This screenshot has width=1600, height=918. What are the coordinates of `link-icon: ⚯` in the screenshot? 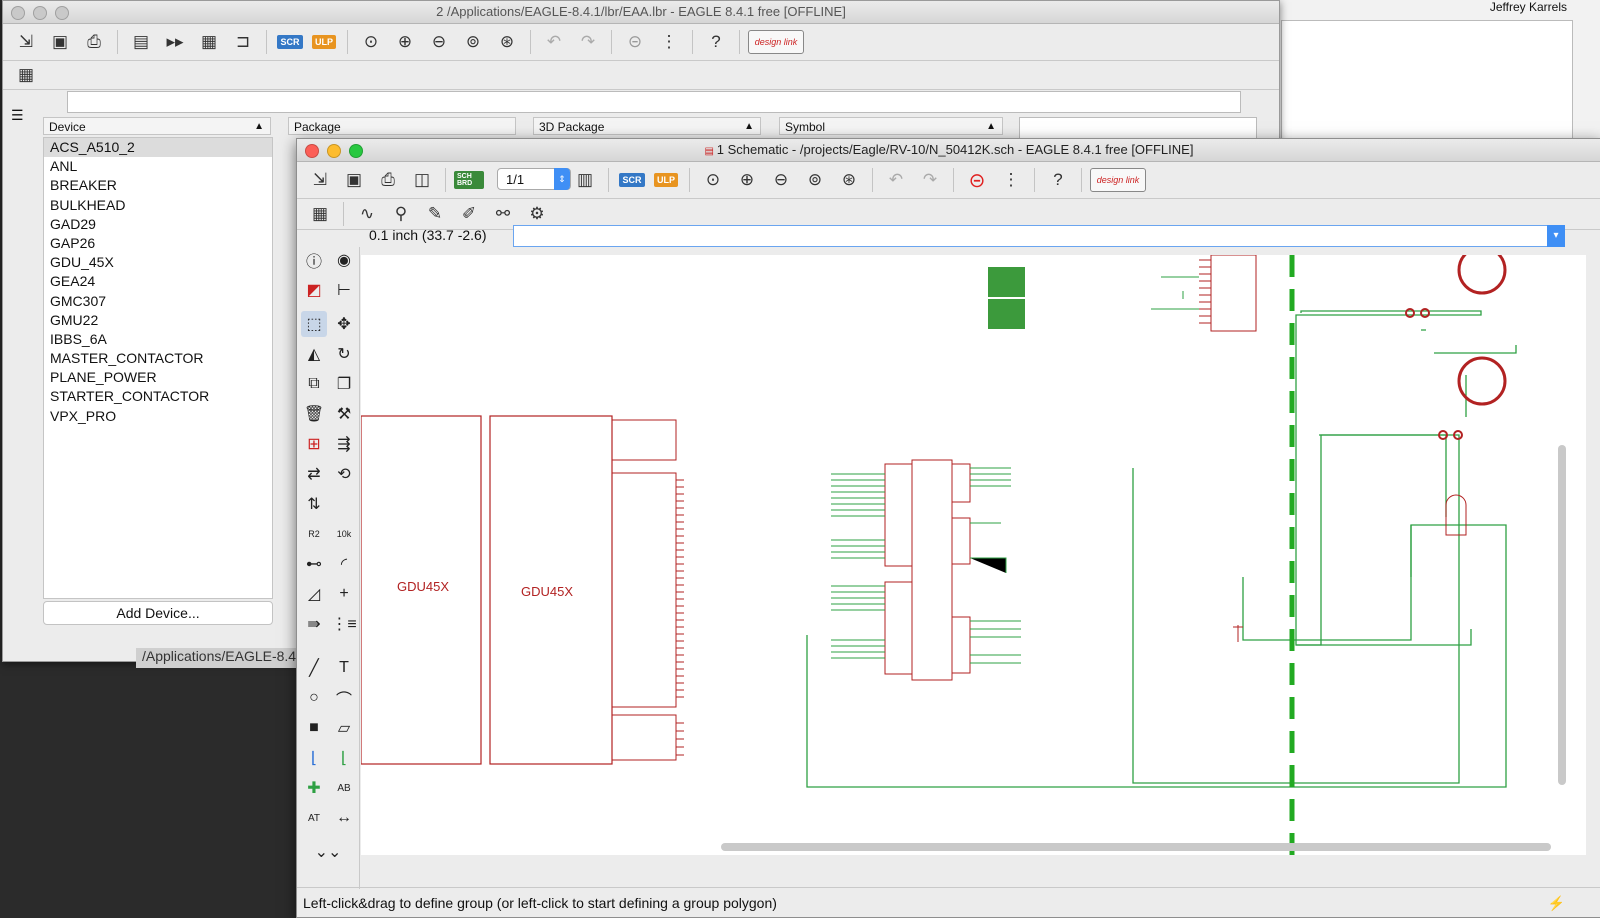 It's located at (503, 214).